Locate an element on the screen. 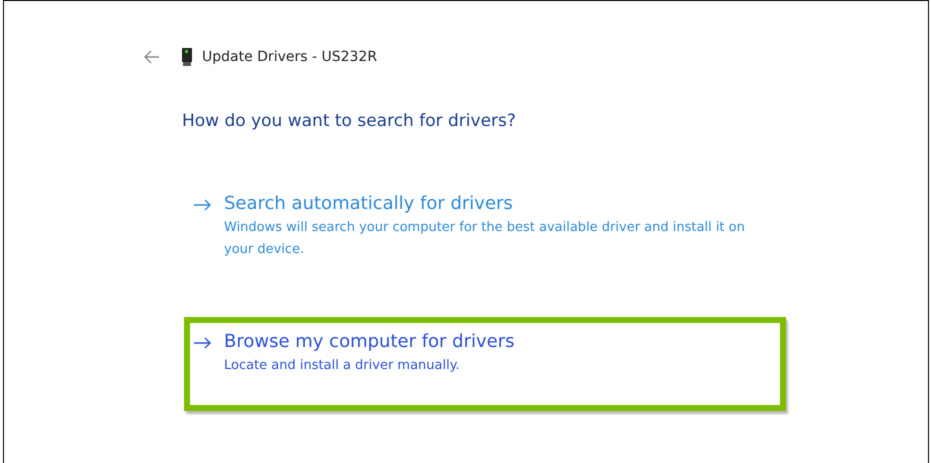  window-title: Update Drivers - US232R is located at coordinates (290, 57).